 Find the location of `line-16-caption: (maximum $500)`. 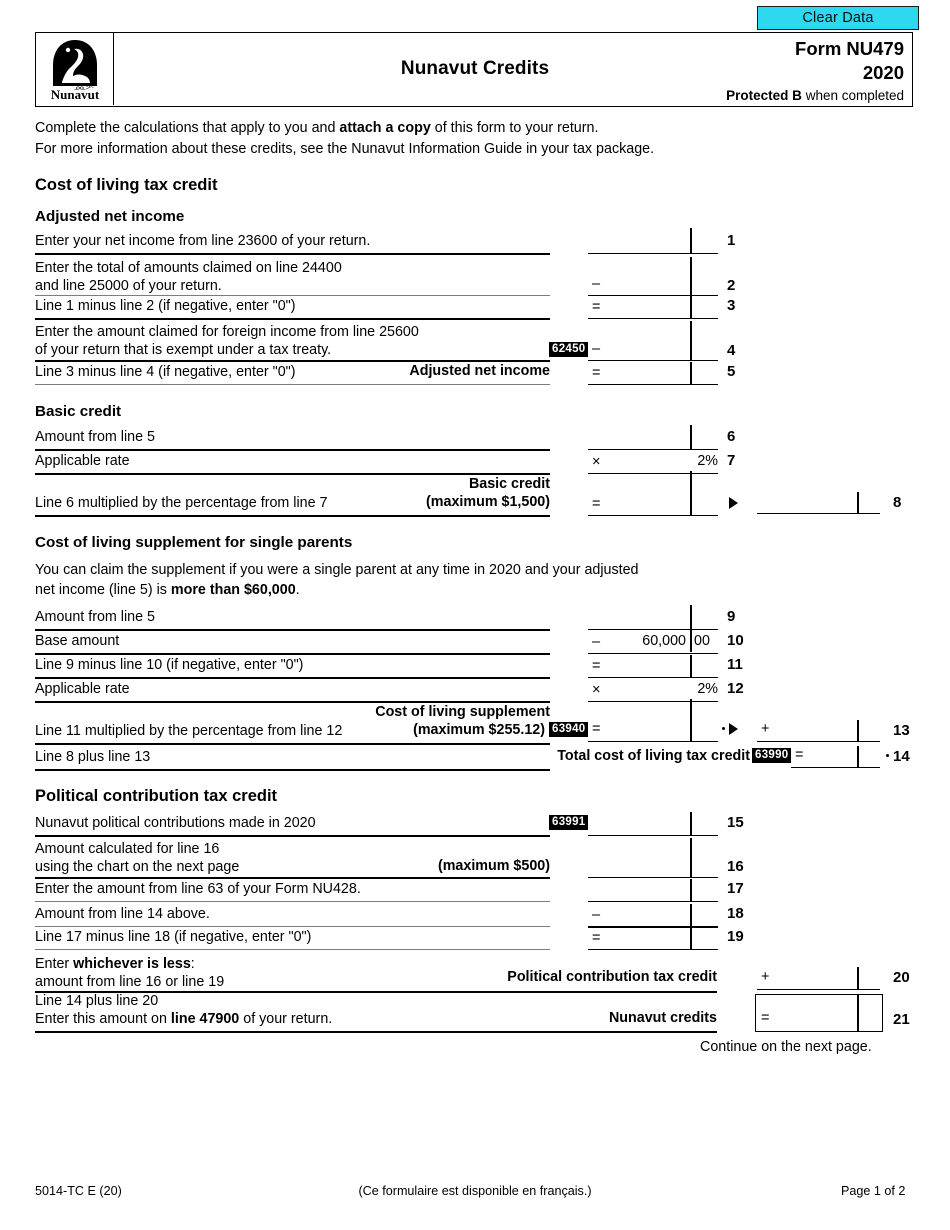

line-16-caption: (maximum $500) is located at coordinates (493, 866).